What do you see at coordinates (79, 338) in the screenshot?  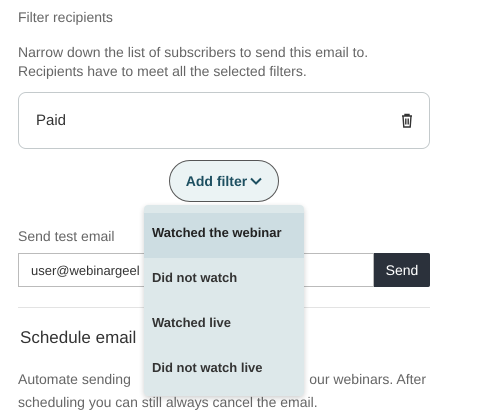 I see `section-title: Schedule email` at bounding box center [79, 338].